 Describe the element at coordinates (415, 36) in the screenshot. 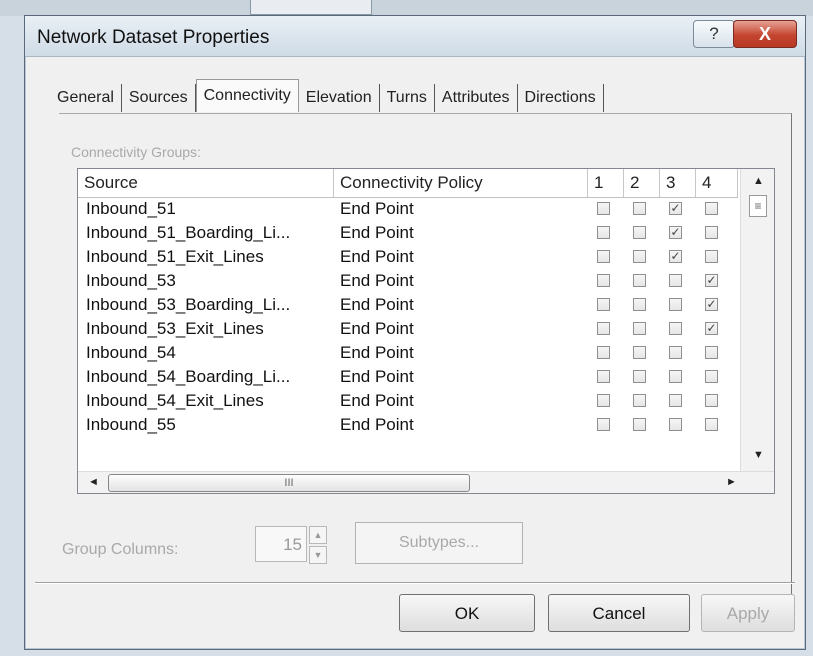

I see `title-bar: Network Dataset Properties ? X` at that location.